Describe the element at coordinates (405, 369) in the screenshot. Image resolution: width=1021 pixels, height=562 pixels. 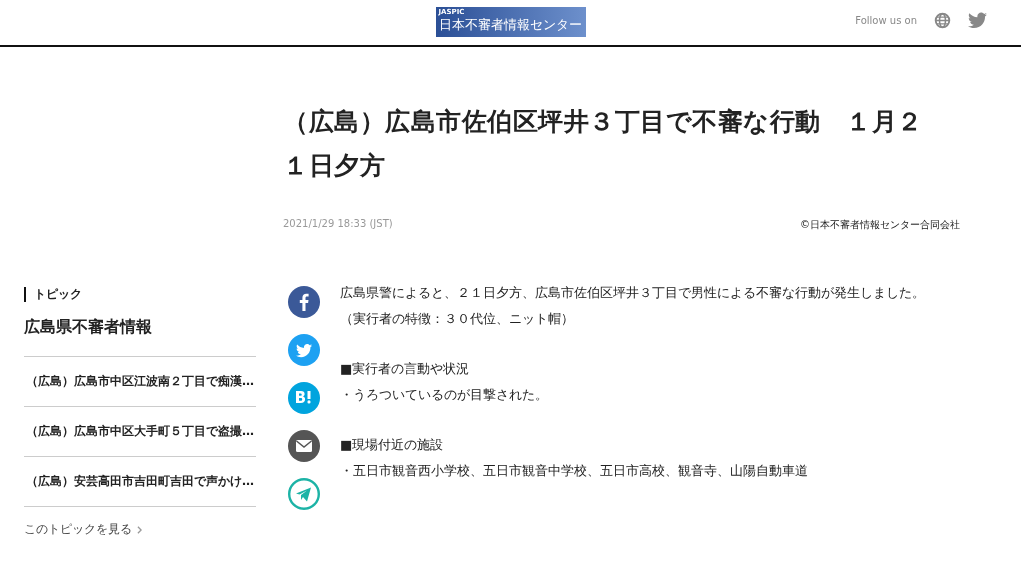
I see `article-text: ■実行者の言動や状況` at that location.